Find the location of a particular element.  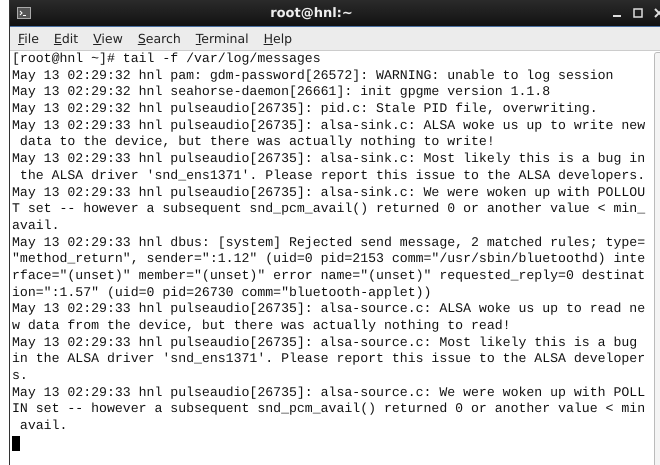

menu-item: Search is located at coordinates (159, 38).